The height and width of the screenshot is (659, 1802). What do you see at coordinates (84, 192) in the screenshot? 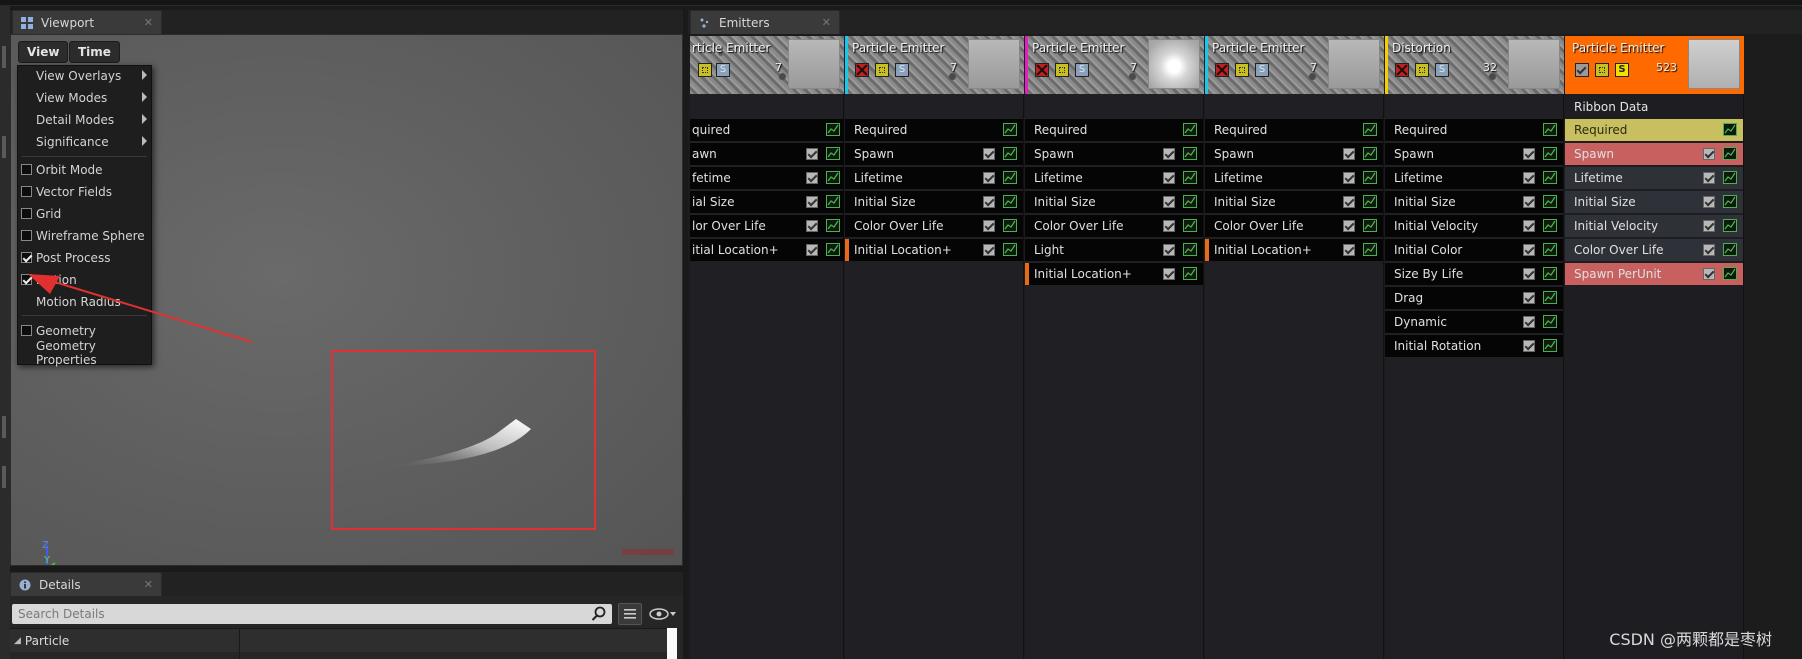
I see `menu-toggle-vector-fields: Vector Fields` at bounding box center [84, 192].